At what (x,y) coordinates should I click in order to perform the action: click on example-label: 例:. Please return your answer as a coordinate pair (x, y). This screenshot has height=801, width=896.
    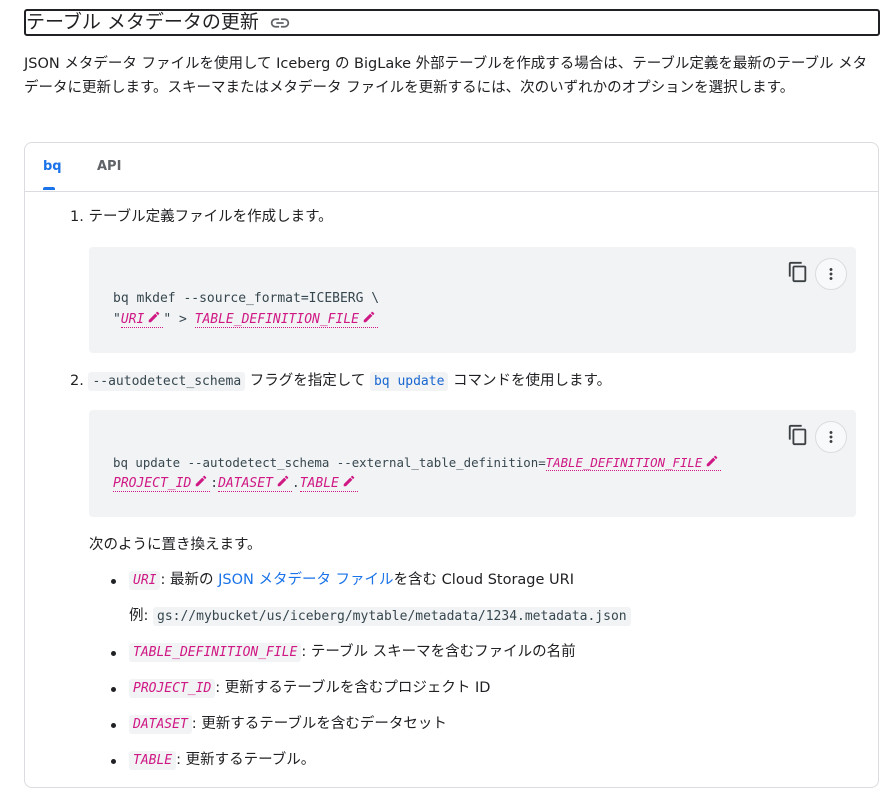
    Looking at the image, I should click on (141, 616).